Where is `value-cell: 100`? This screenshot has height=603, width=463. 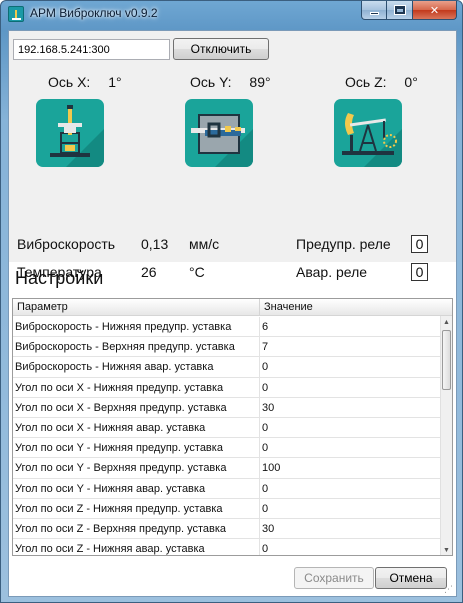 value-cell: 100 is located at coordinates (350, 468).